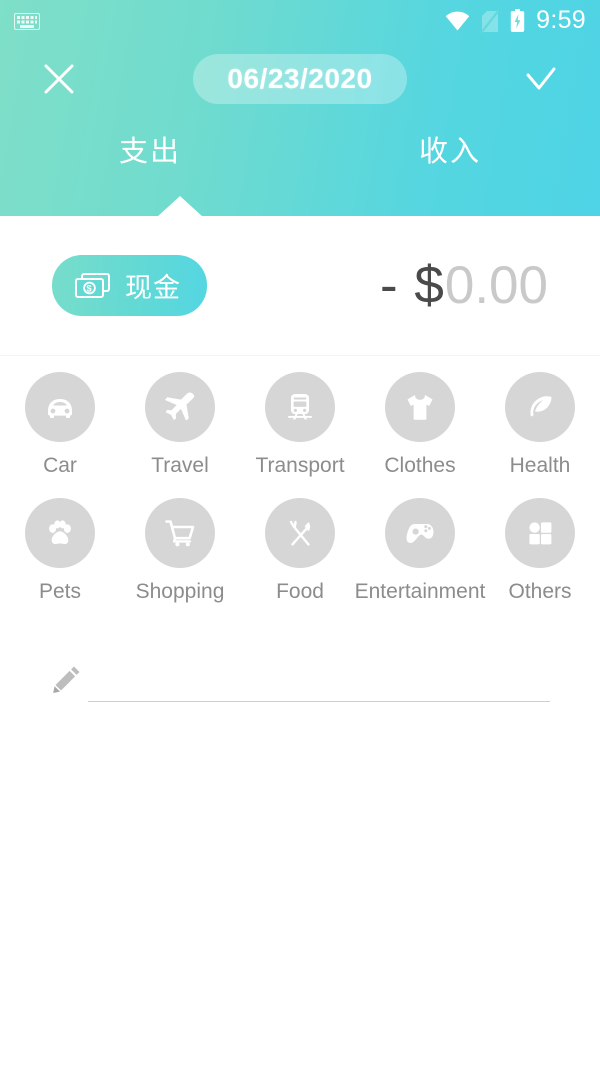 Image resolution: width=600 pixels, height=1067 pixels. Describe the element at coordinates (496, 285) in the screenshot. I see `amount-value: 0.00` at that location.